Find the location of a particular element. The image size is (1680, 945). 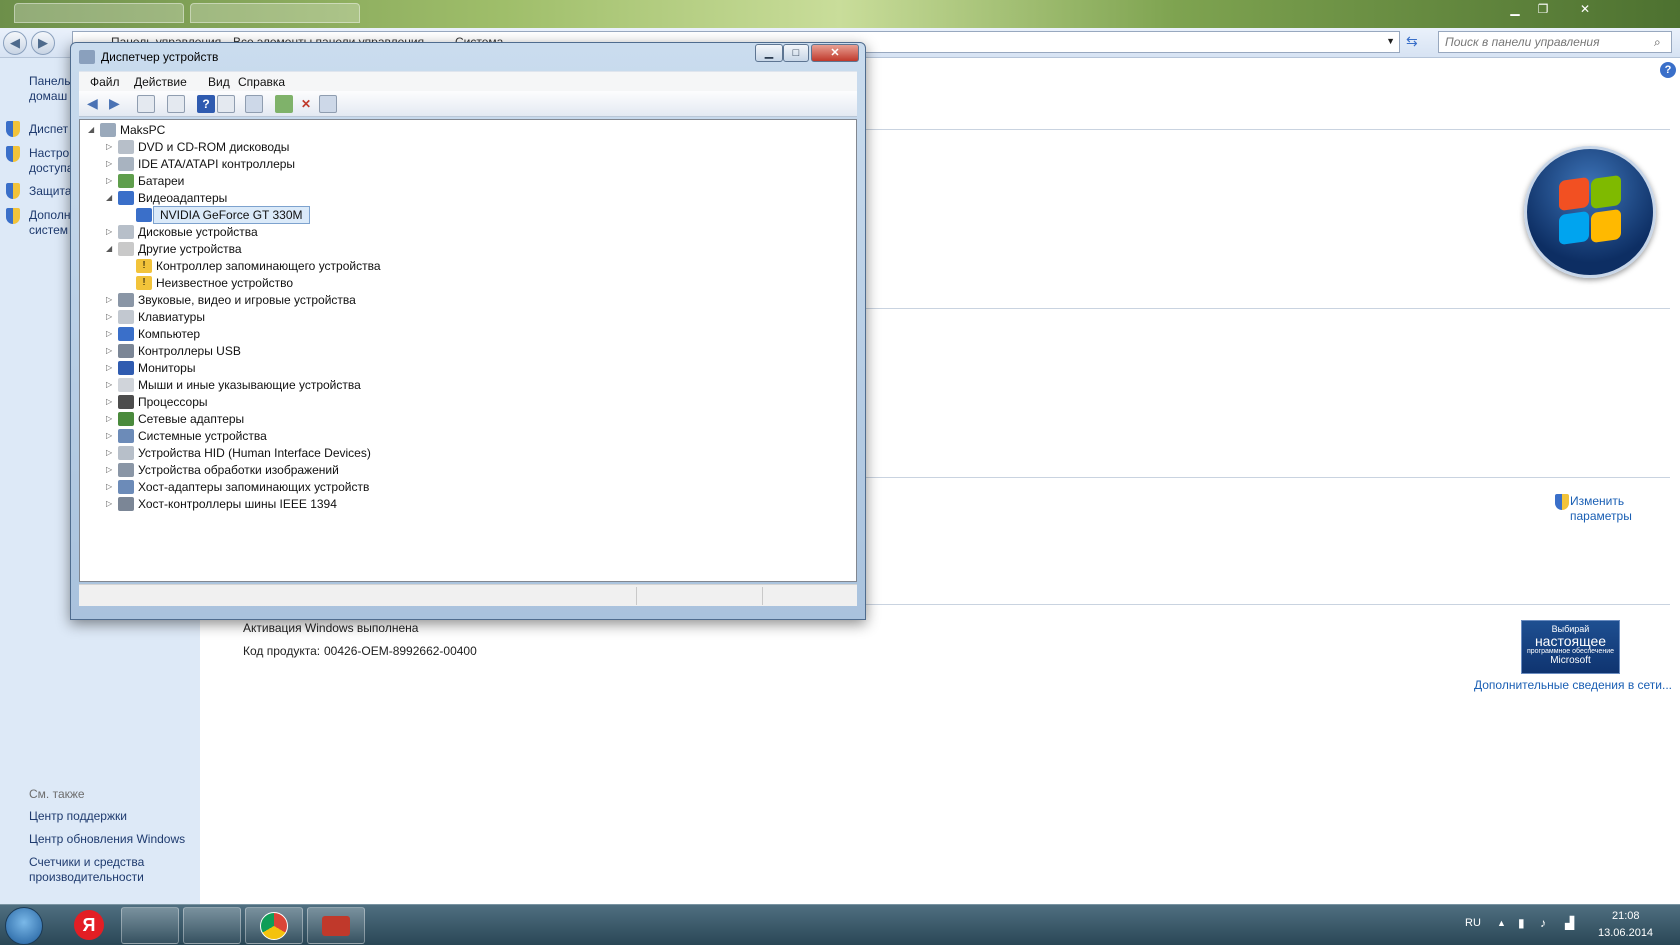

menu-help: Справка is located at coordinates (261, 82).